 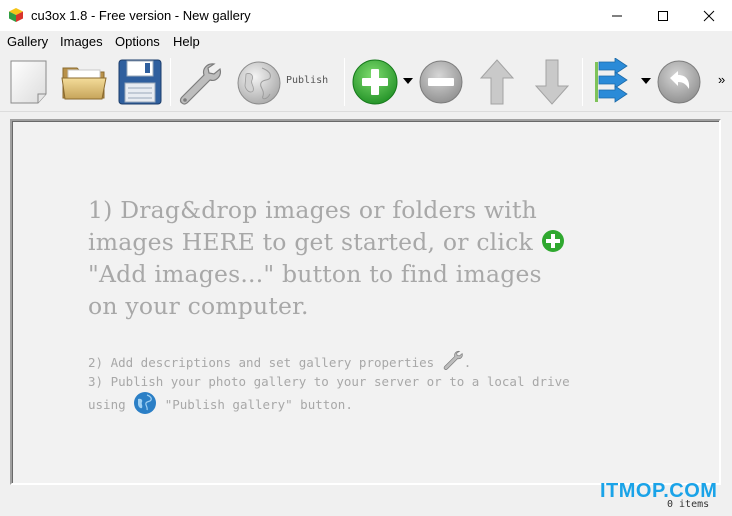 I want to click on move-down-icon, so click(x=552, y=82).